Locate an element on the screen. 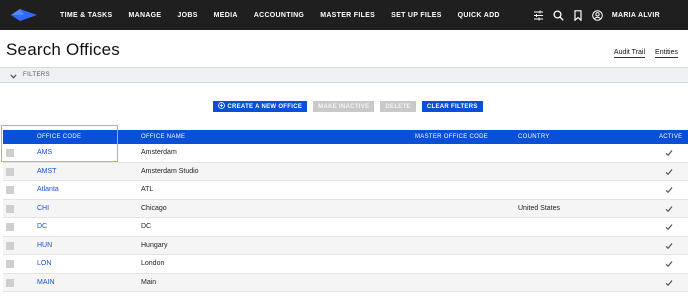 Image resolution: width=688 pixels, height=300 pixels. table-row: DC DC is located at coordinates (345, 227).